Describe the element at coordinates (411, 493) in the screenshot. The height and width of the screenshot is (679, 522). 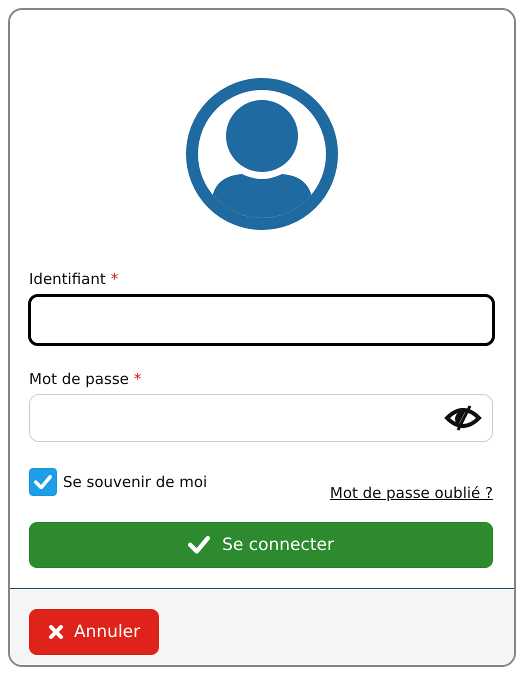
I see `forgot-password-link: Mot de passe oublié ?` at that location.